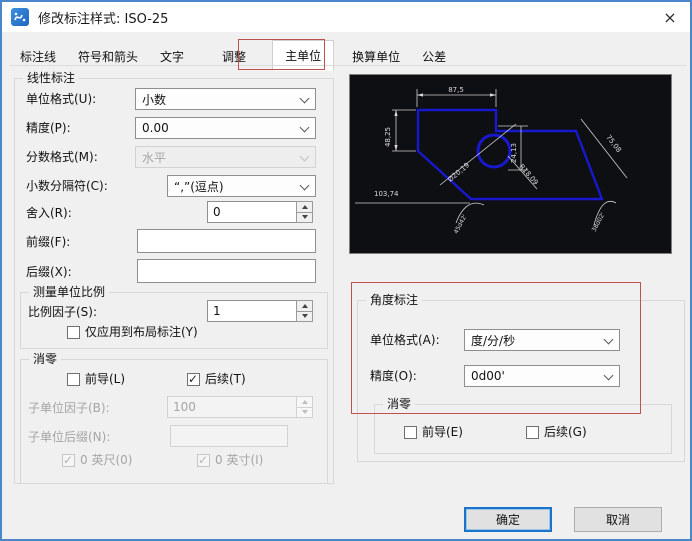 This screenshot has width=692, height=541. I want to click on leading-zero-checkbox, so click(73, 379).